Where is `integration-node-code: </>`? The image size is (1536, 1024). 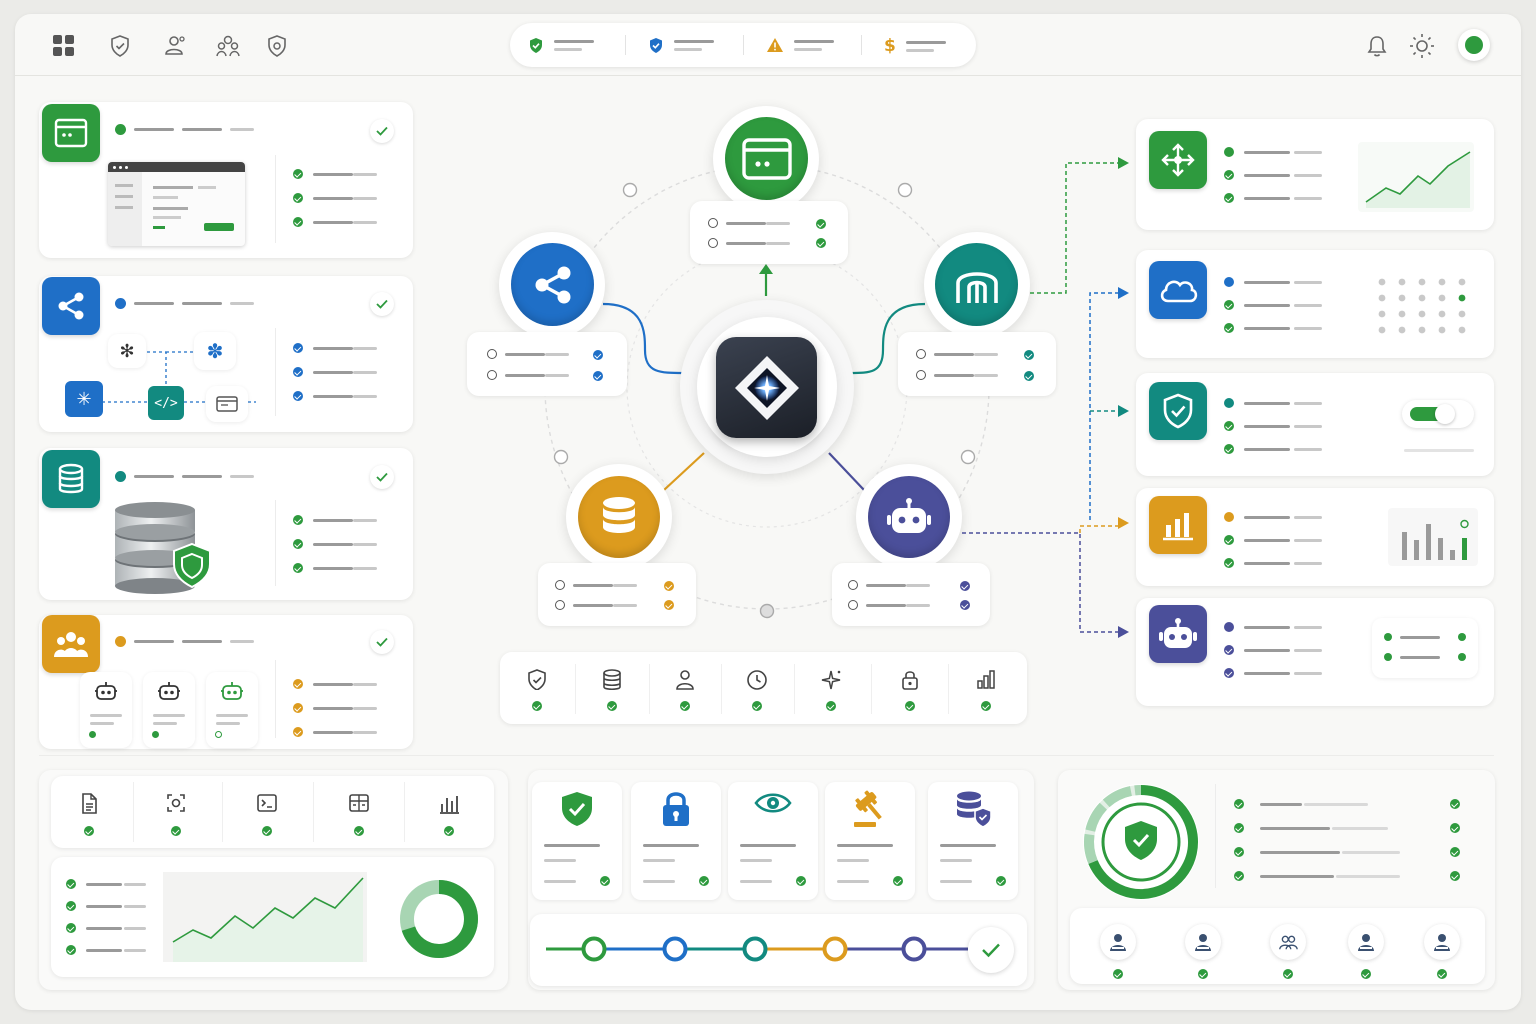 integration-node-code: </> is located at coordinates (166, 403).